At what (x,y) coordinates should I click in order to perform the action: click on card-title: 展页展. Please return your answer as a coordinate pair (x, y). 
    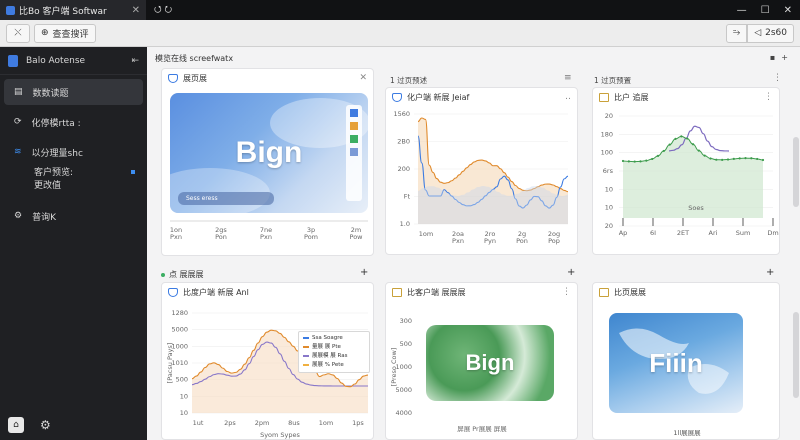
    Looking at the image, I should click on (195, 78).